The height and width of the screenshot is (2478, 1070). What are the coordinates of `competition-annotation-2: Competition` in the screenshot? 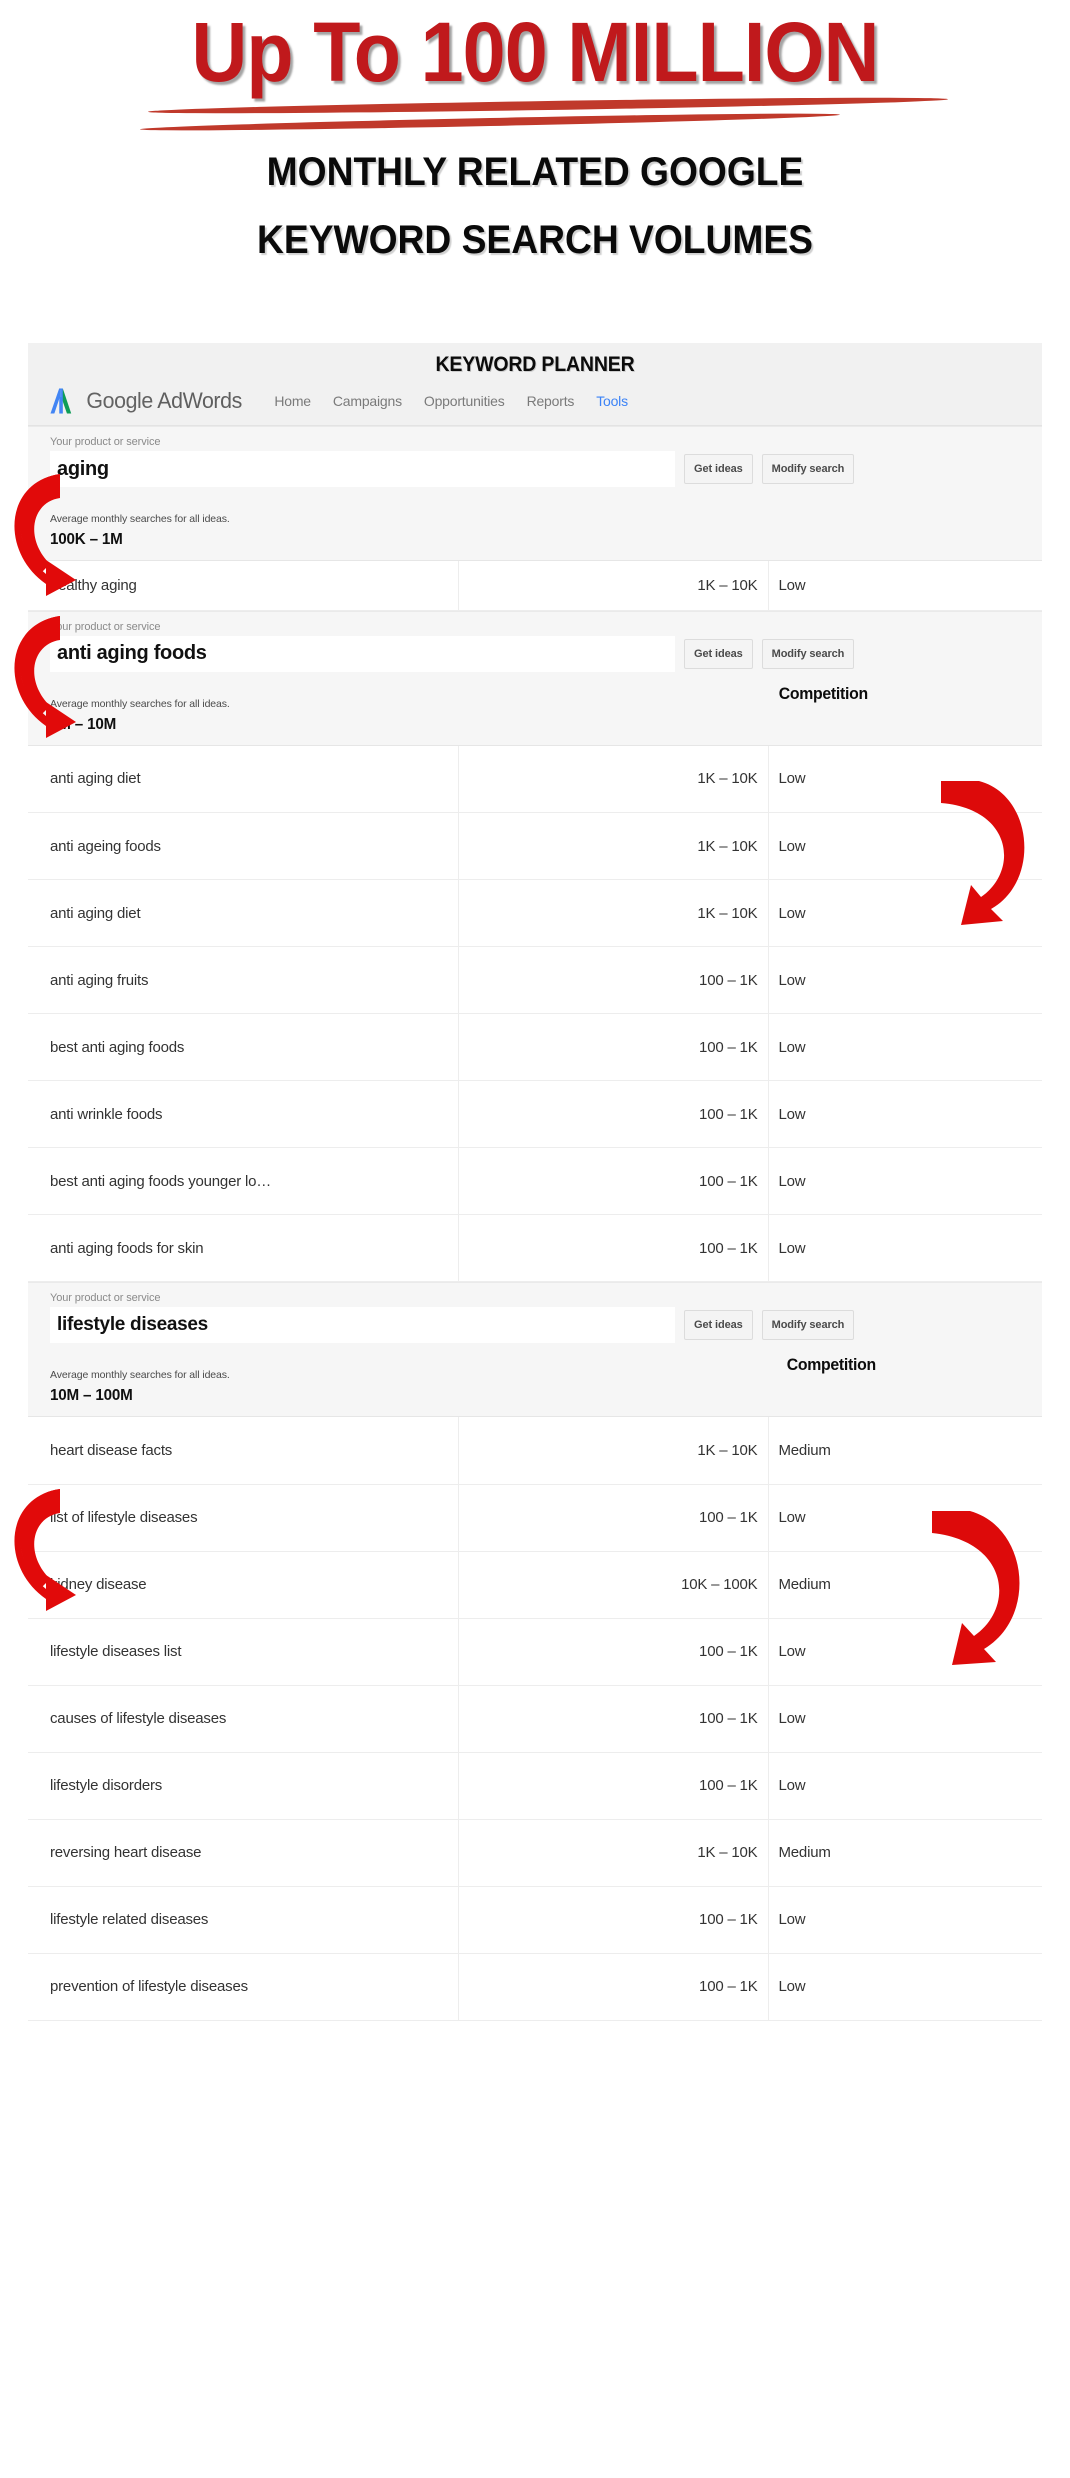 It's located at (823, 693).